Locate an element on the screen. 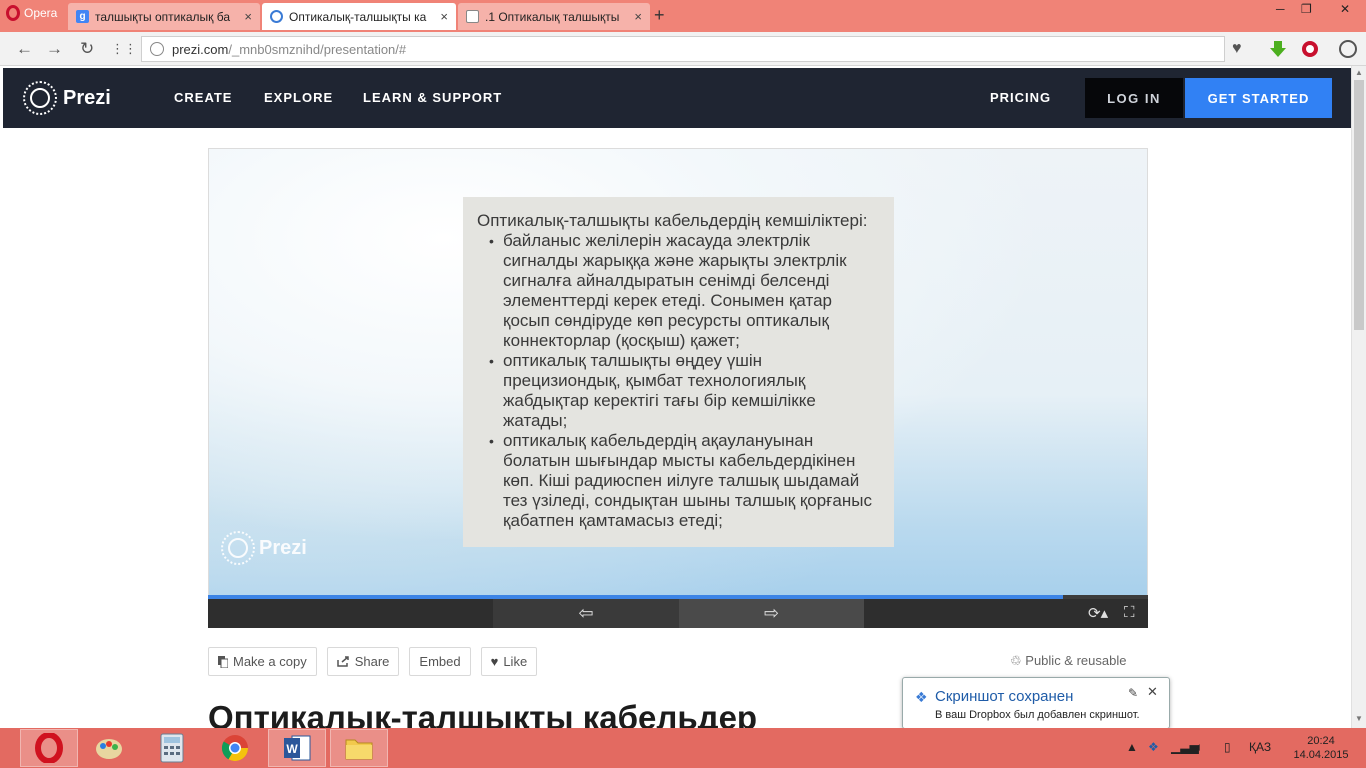 This screenshot has height=768, width=1366. opera-menu-button: Opera is located at coordinates (33, 13).